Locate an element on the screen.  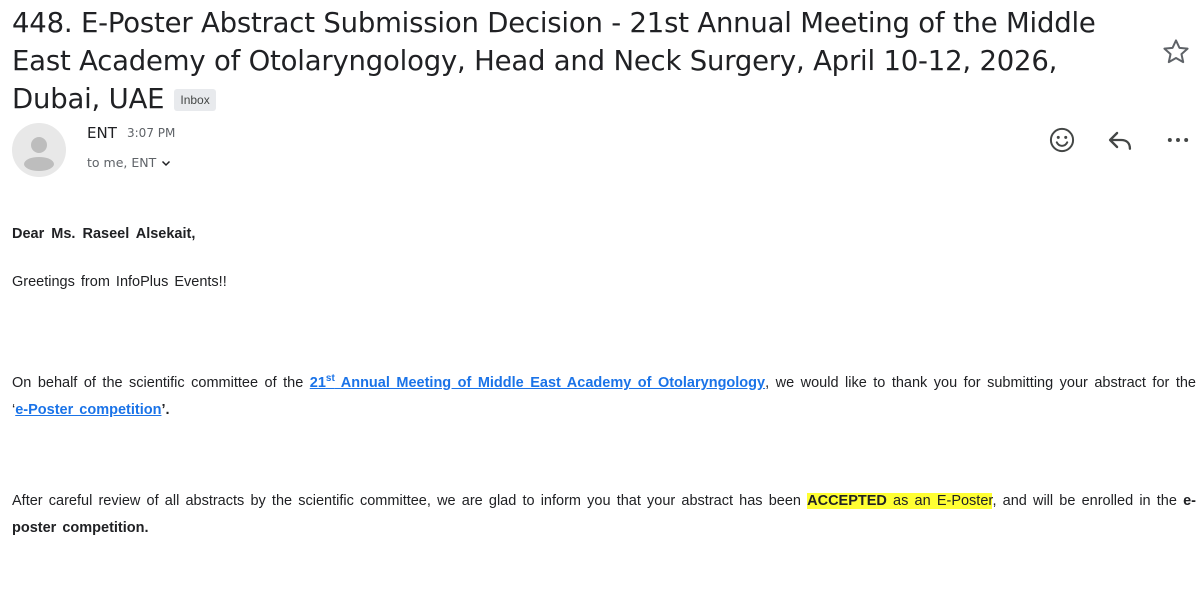
reply-icon is located at coordinates (1120, 140).